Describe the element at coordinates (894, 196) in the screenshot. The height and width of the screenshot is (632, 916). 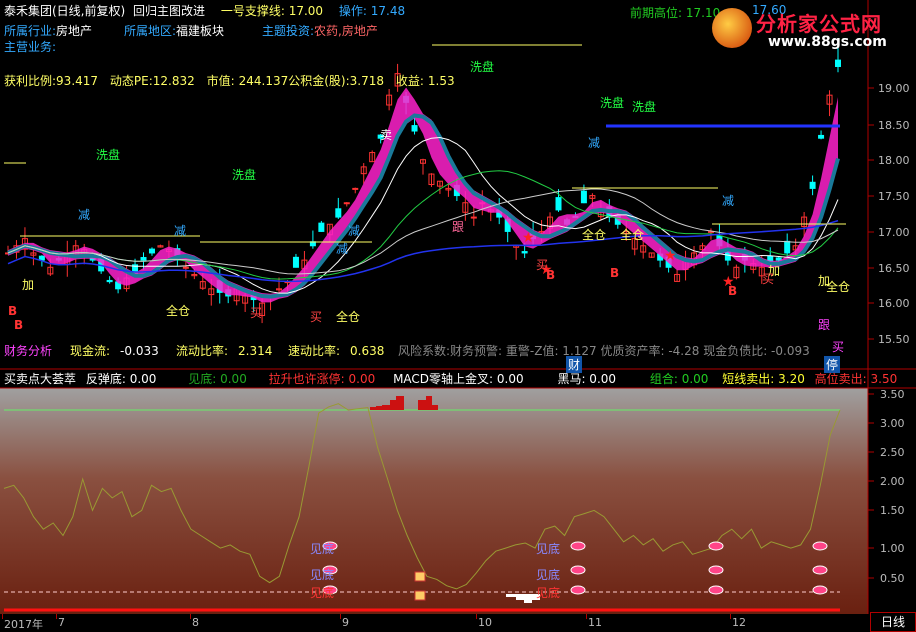
I see `price-tick-label: 17.50` at that location.